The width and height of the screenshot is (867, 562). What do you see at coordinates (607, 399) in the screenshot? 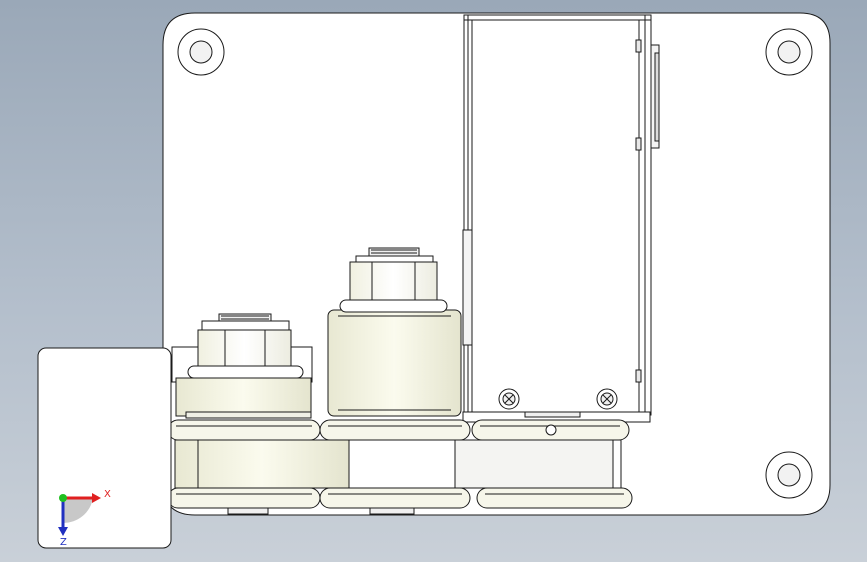
I see `screw-right` at bounding box center [607, 399].